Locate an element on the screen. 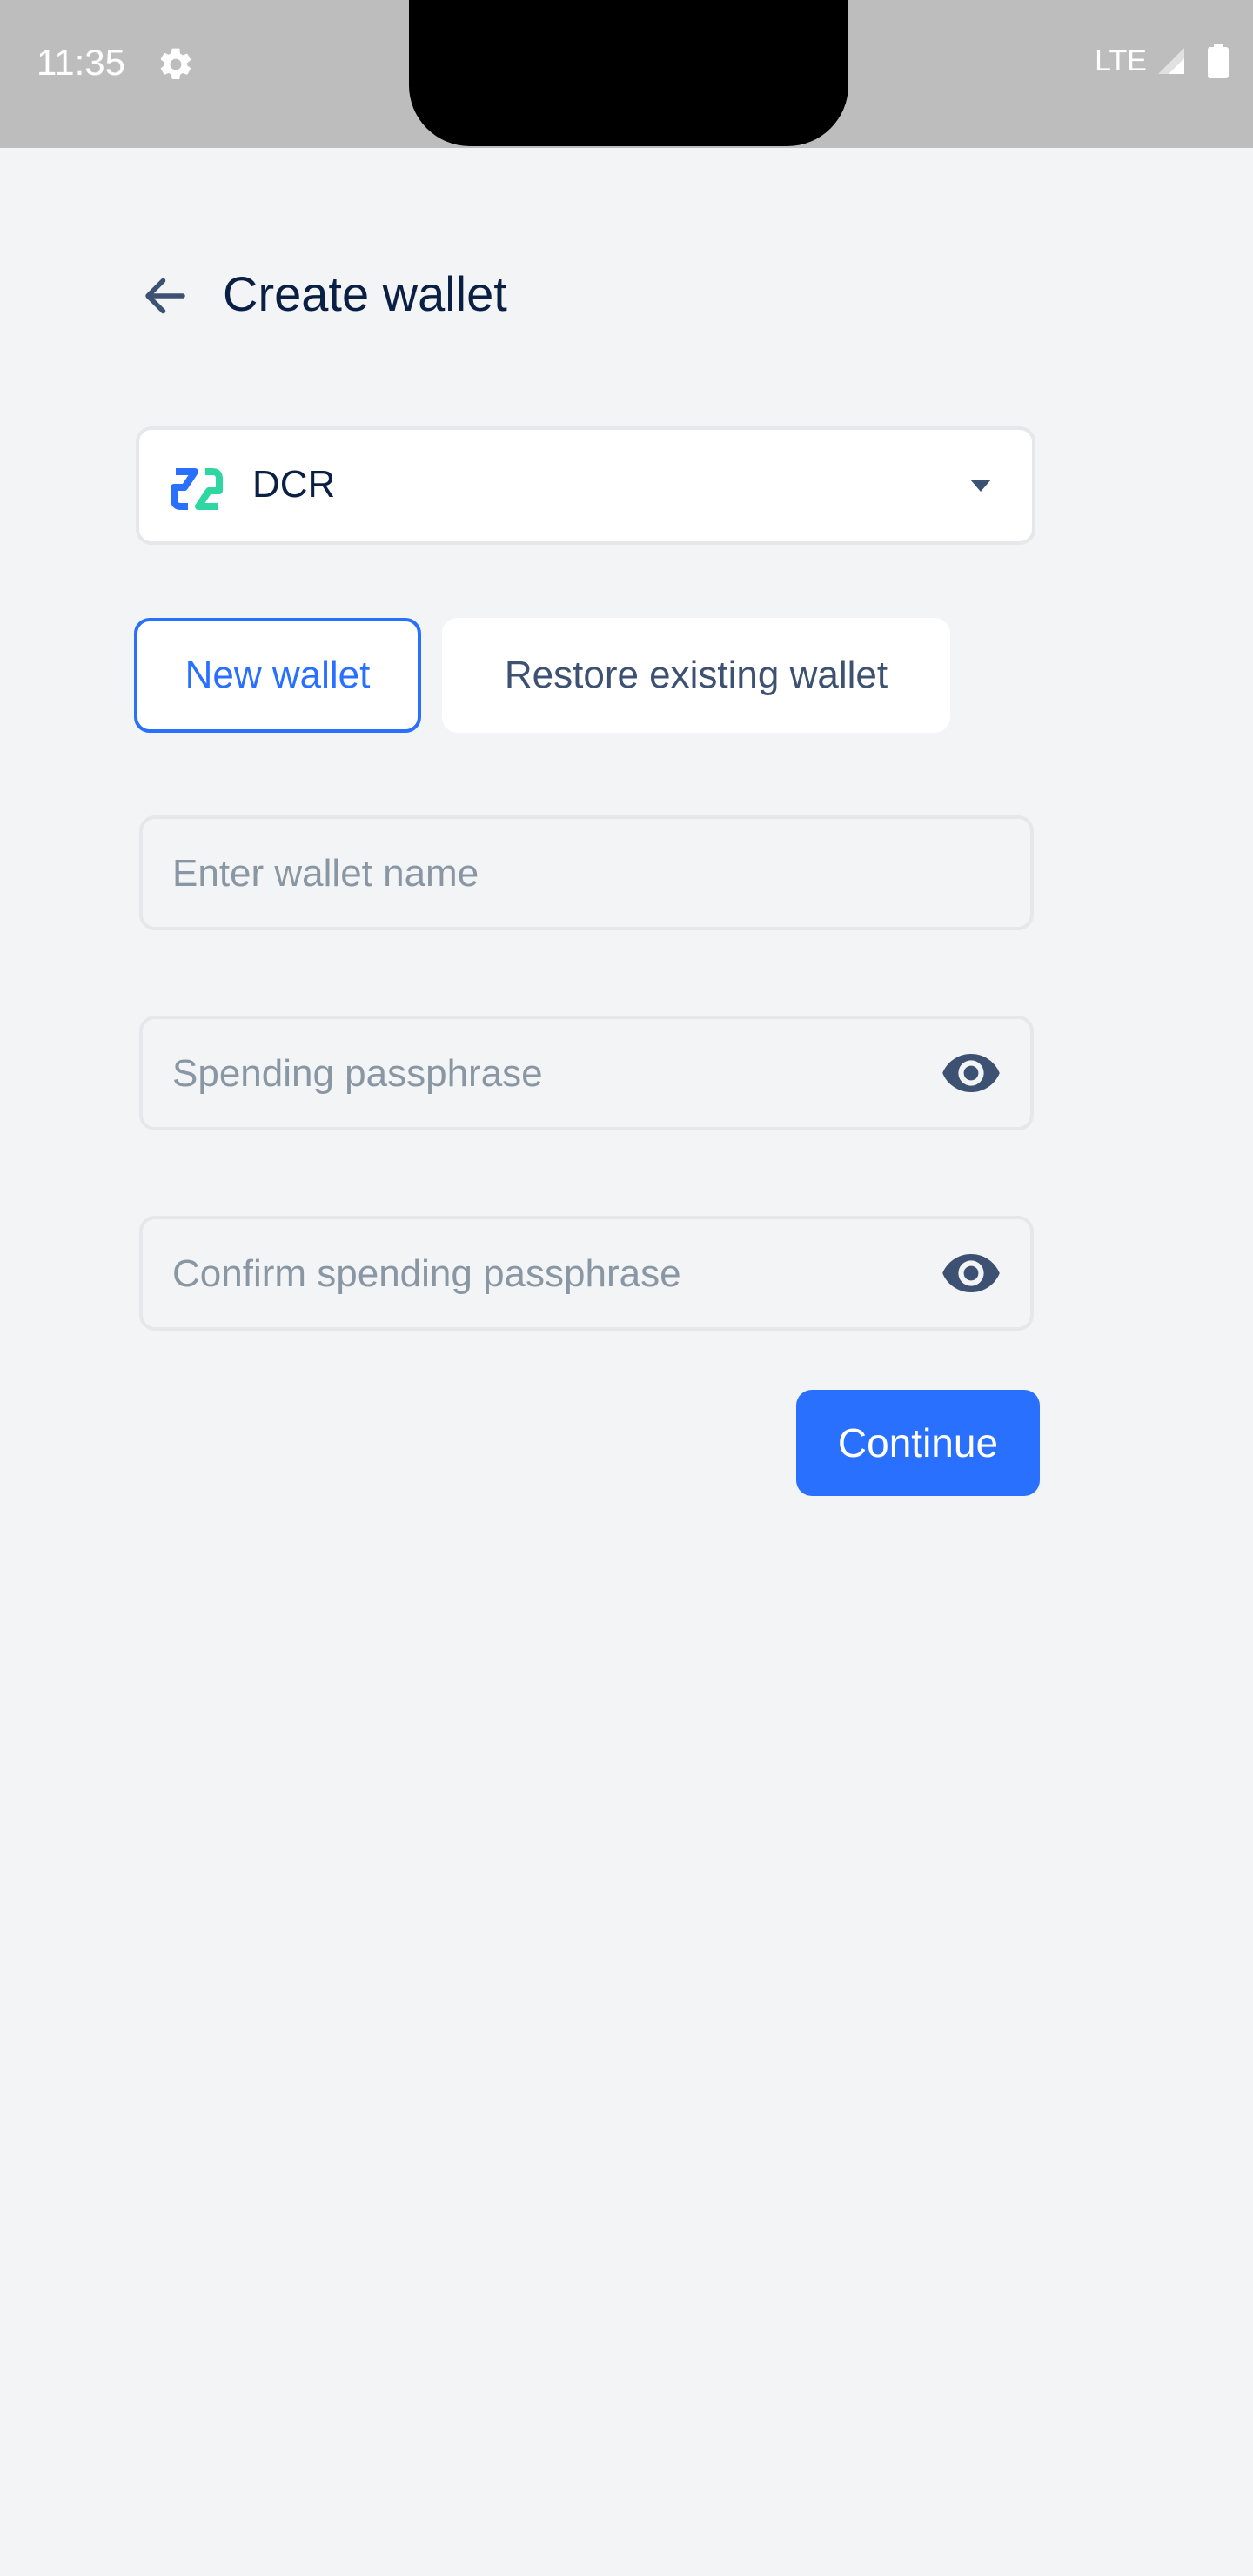 This screenshot has width=1253, height=2576. network-type: LTE is located at coordinates (1121, 61).